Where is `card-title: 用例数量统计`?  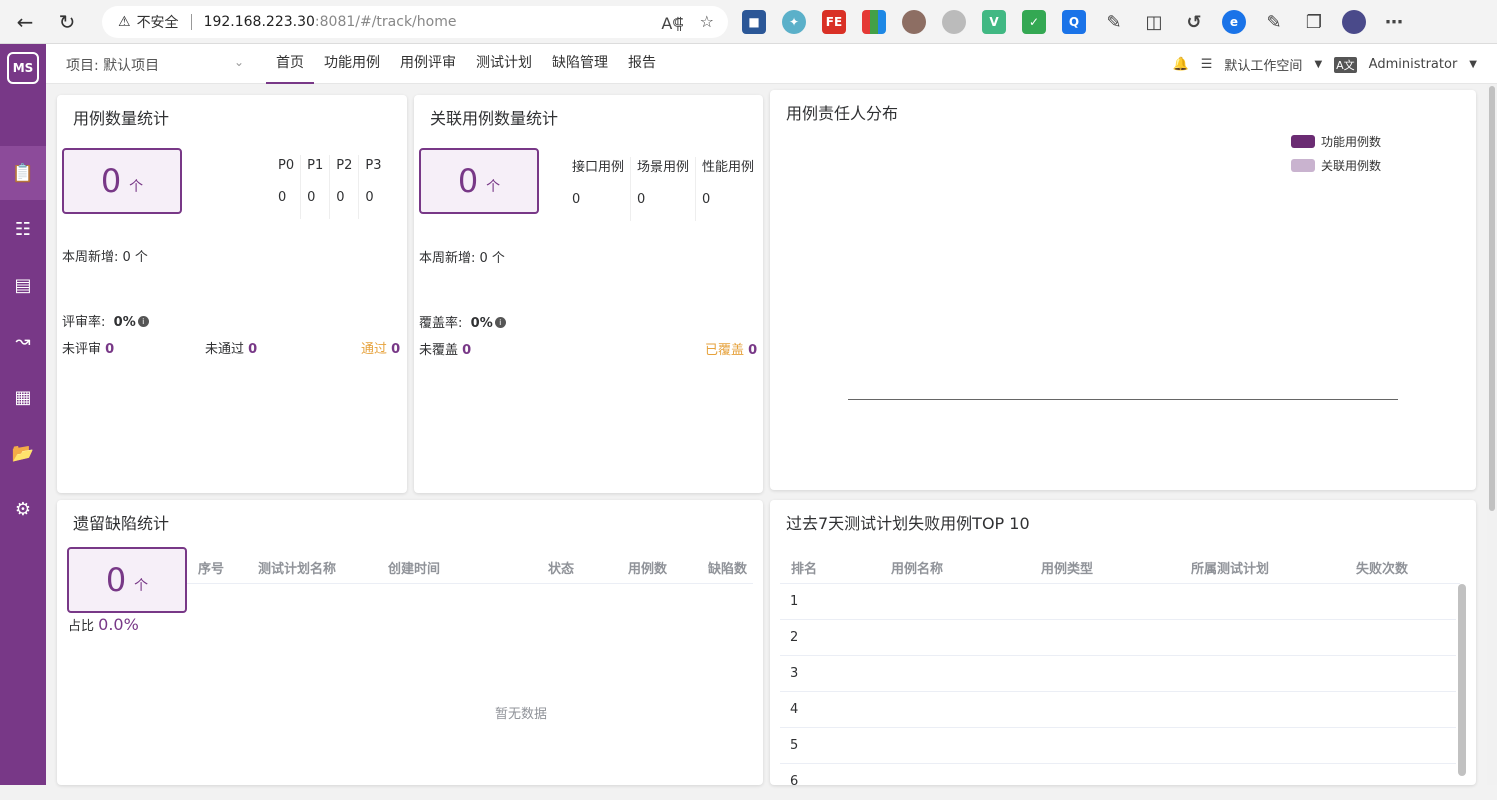
card-title: 用例数量统计 is located at coordinates (121, 118).